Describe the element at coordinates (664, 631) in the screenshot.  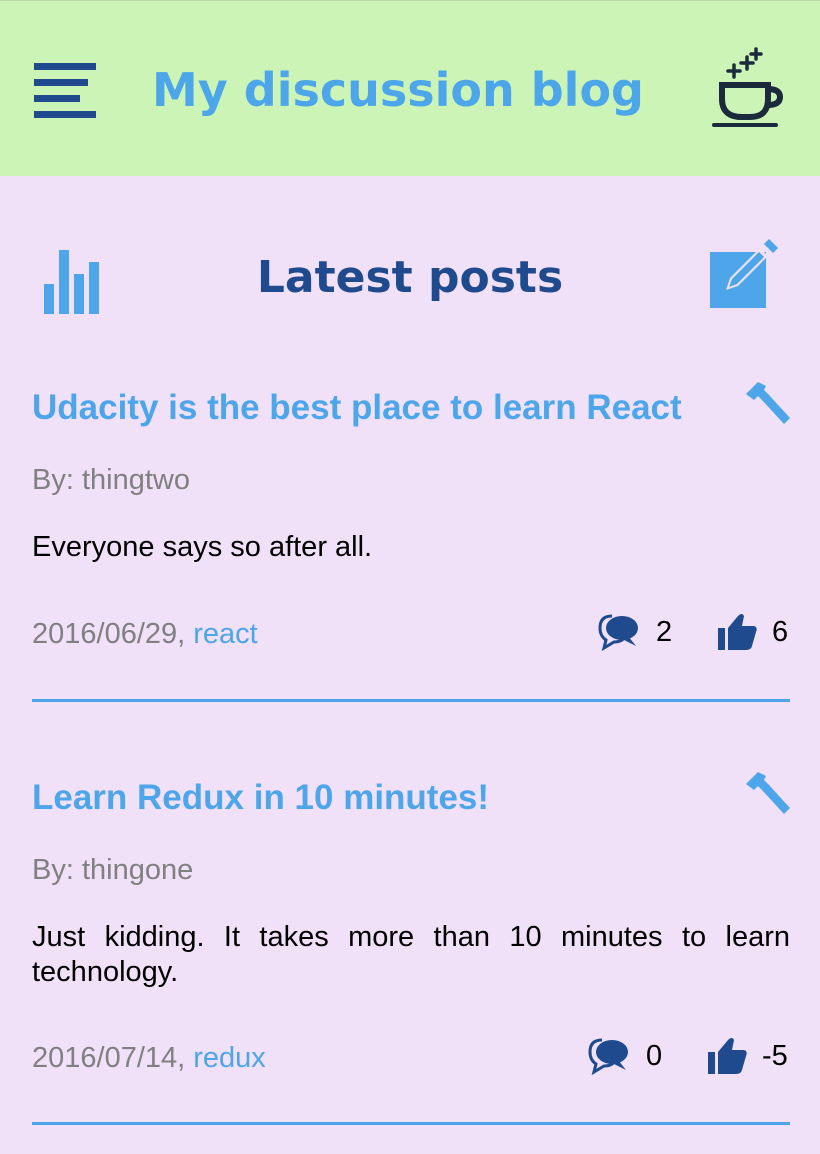
I see `comment-count-value: 2` at that location.